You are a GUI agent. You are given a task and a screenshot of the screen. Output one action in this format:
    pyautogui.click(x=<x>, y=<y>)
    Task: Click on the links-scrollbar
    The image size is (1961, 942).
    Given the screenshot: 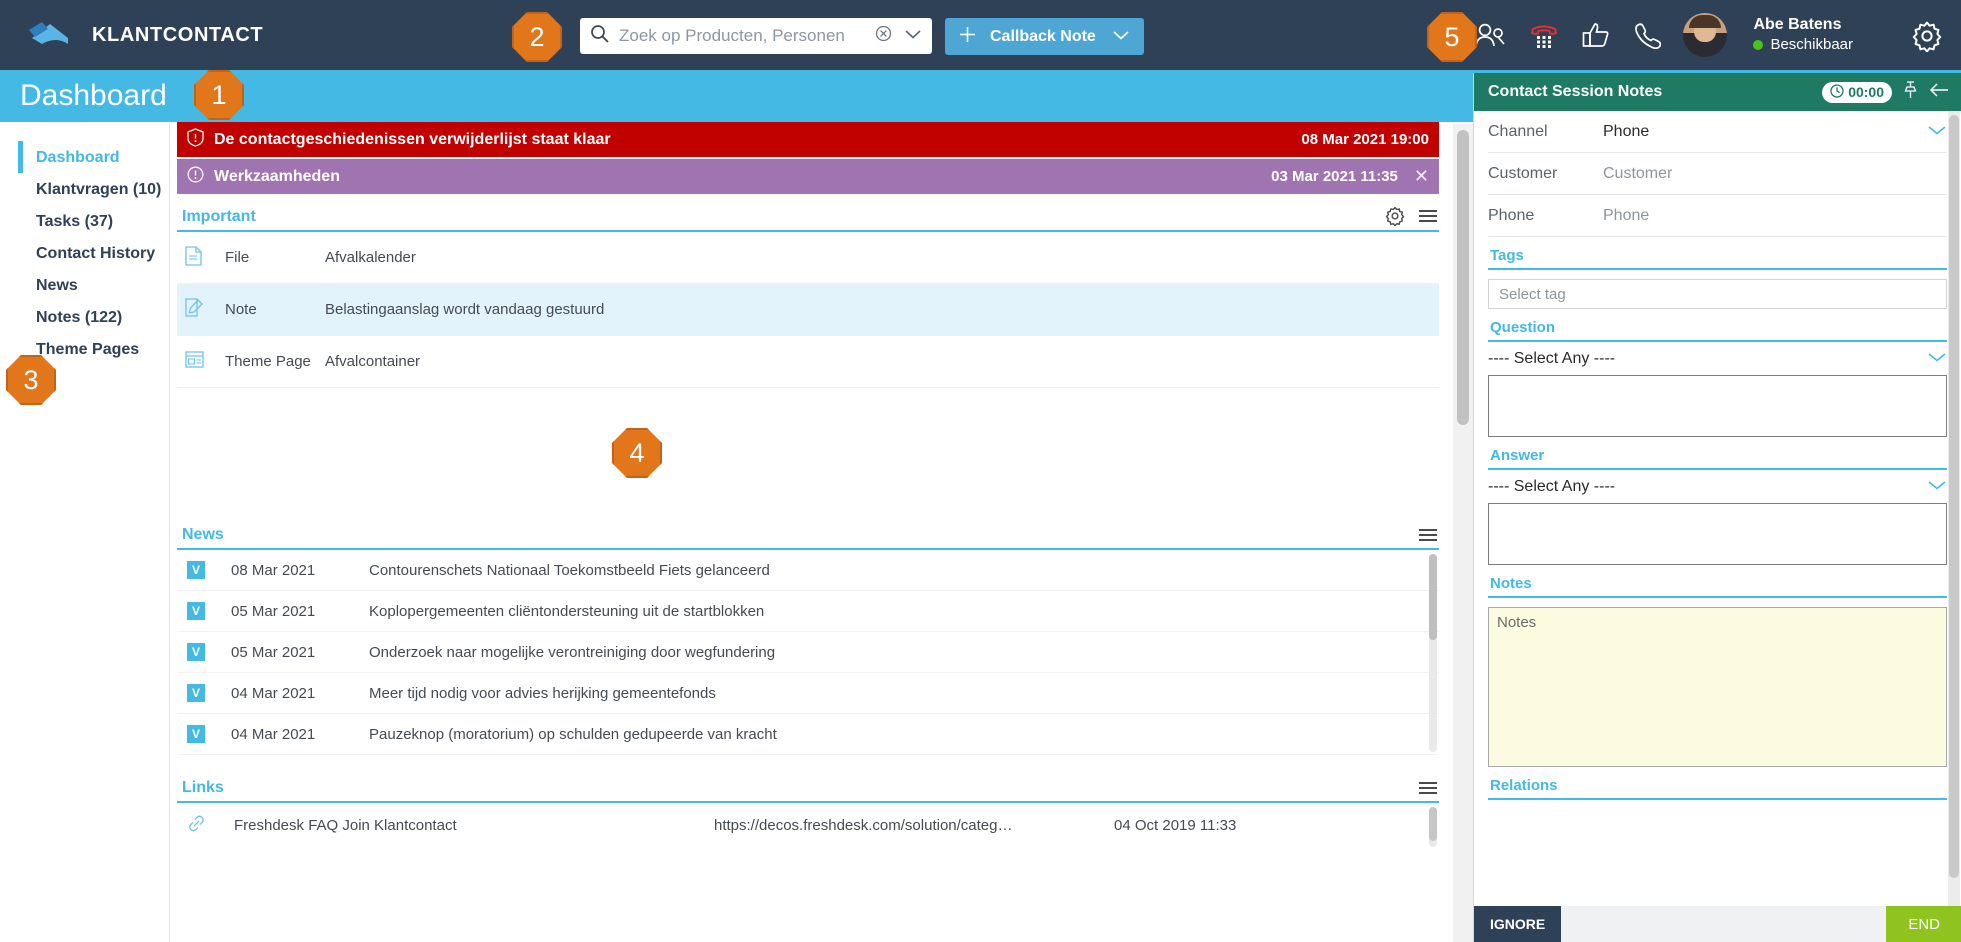 What is the action you would take?
    pyautogui.click(x=1433, y=827)
    